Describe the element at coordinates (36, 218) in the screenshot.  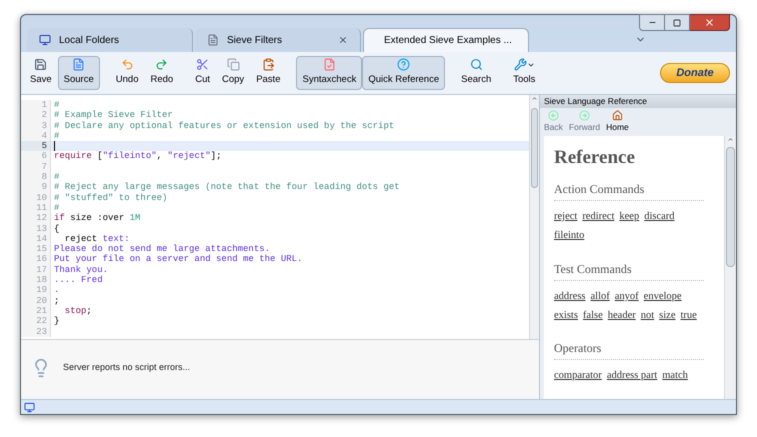
I see `line-number: 12` at that location.